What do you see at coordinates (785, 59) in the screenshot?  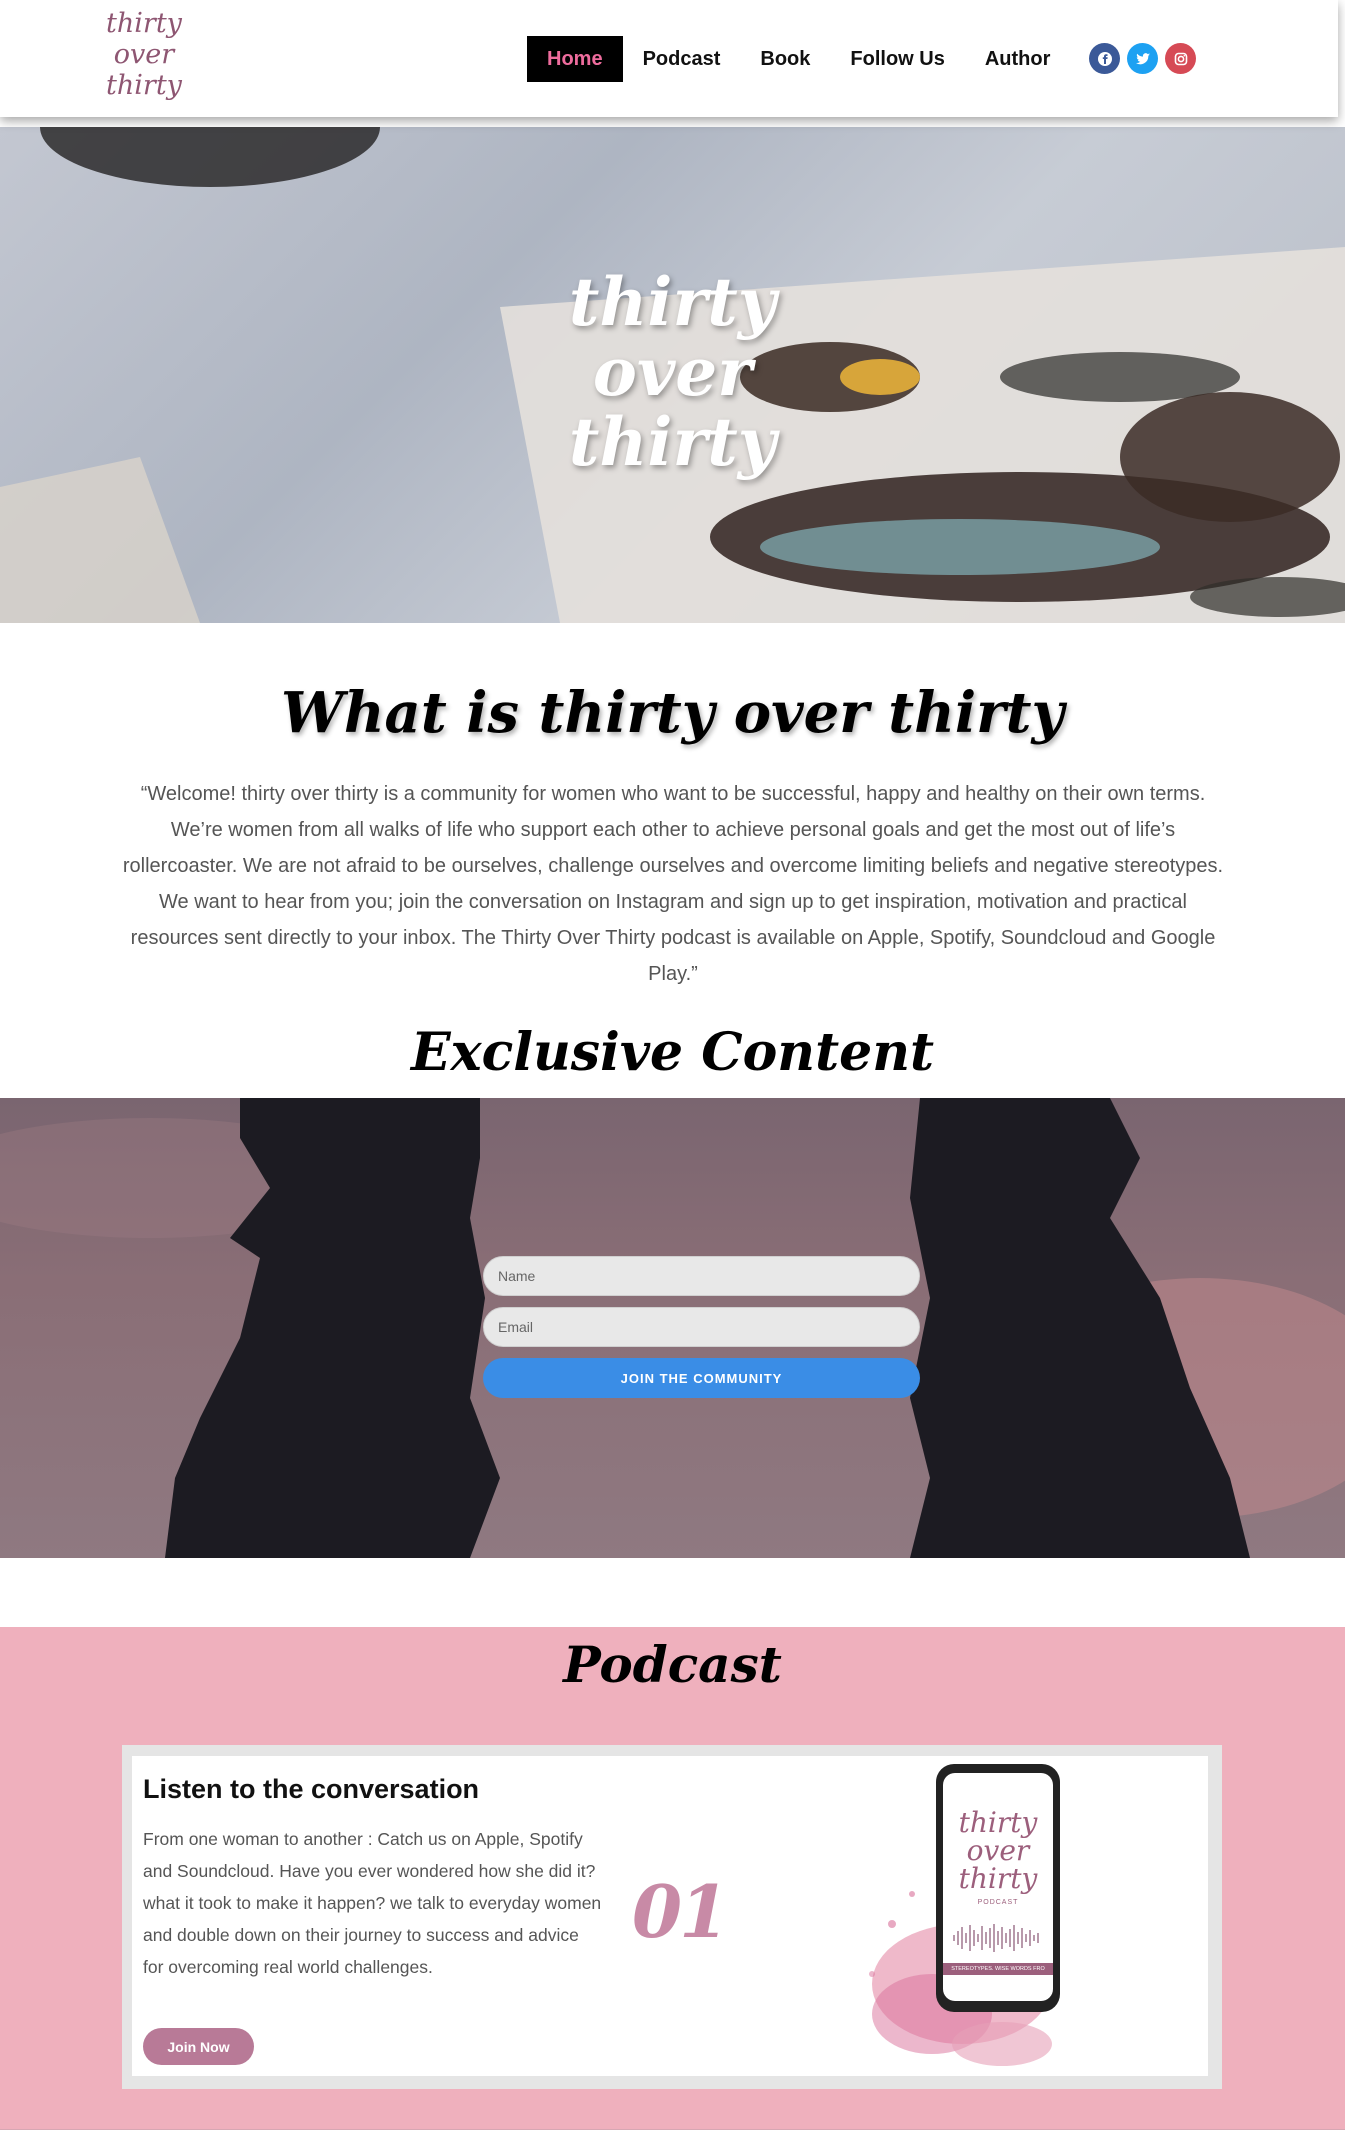 I see `nav-book: Book` at bounding box center [785, 59].